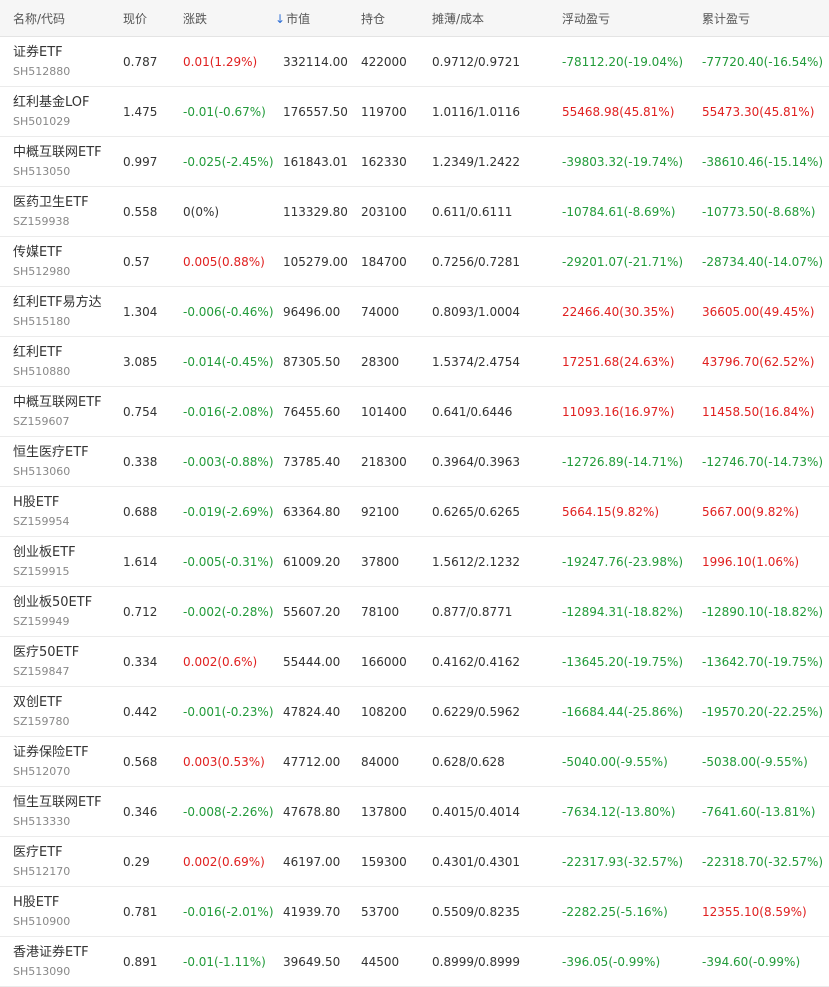 Image resolution: width=829 pixels, height=987 pixels. Describe the element at coordinates (42, 271) in the screenshot. I see `fund-code: SH512980` at that location.